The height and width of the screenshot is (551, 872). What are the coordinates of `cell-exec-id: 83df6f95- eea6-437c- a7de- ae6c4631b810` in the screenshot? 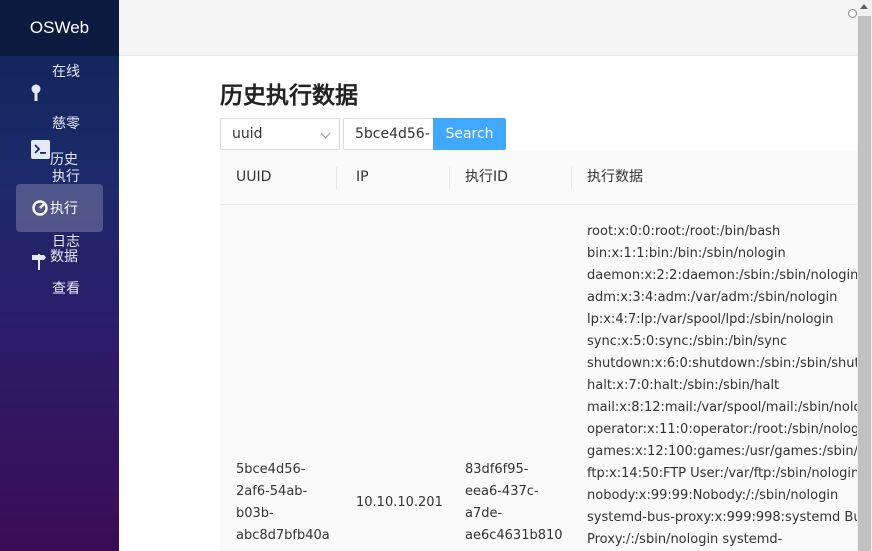 It's located at (514, 503).